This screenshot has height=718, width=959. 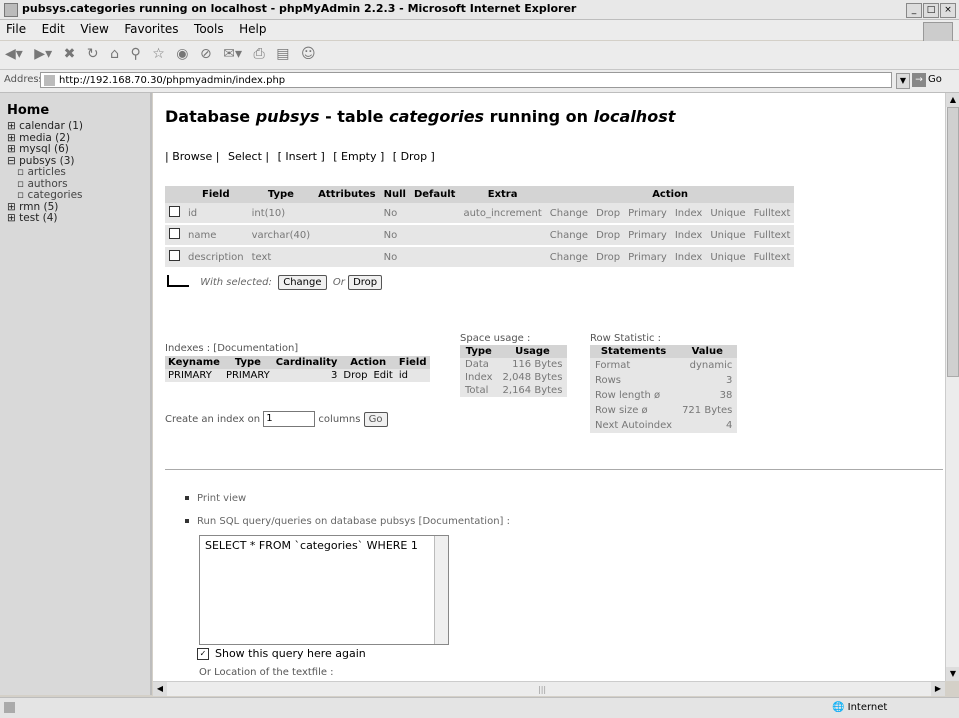 I want to click on show-query-checkbox: ✓, so click(x=203, y=654).